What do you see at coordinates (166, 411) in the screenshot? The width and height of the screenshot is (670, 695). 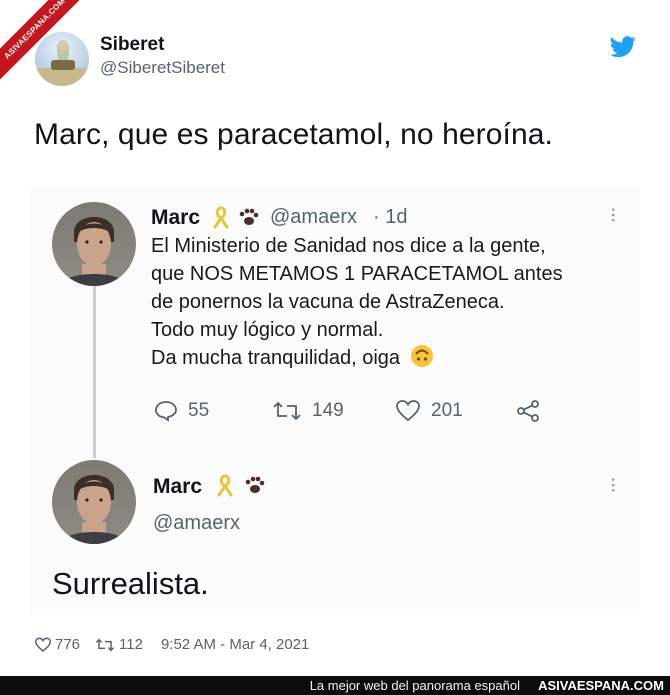 I see `reply-icon` at bounding box center [166, 411].